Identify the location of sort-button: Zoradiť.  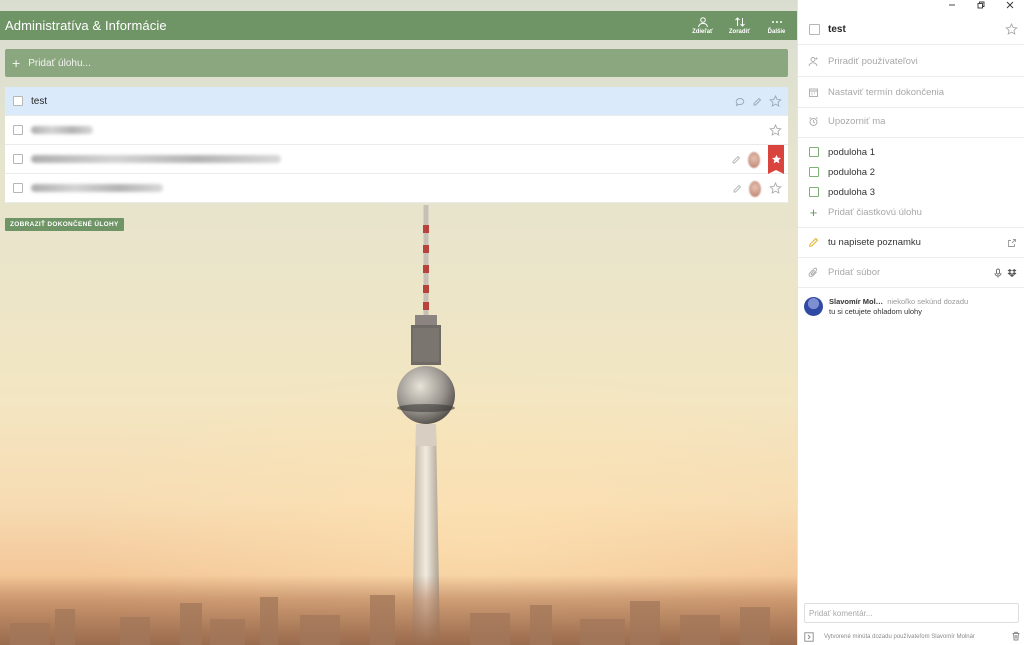
(739, 25).